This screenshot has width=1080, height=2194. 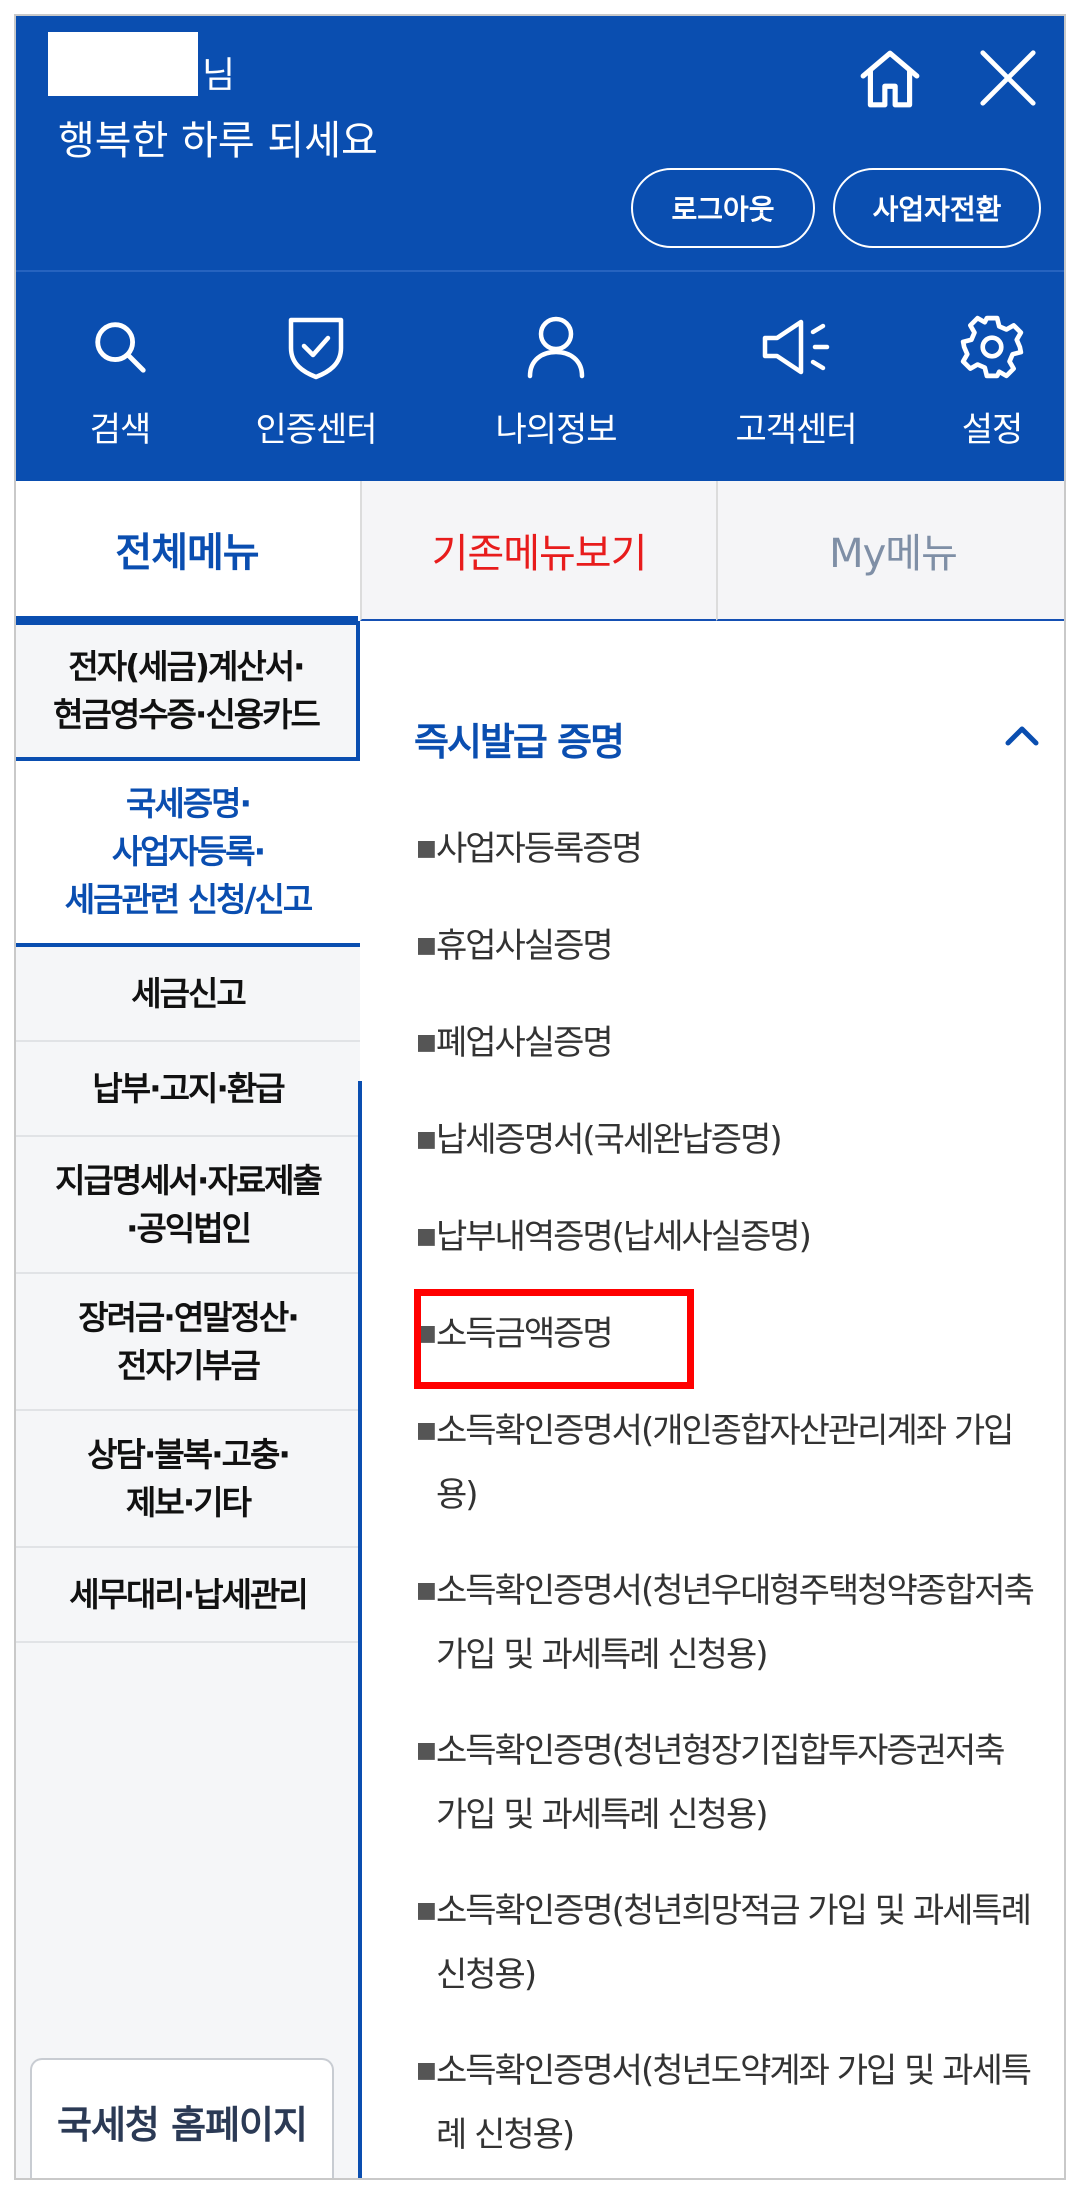 I want to click on submenu-item-label: 휴업사실증명, so click(x=525, y=946).